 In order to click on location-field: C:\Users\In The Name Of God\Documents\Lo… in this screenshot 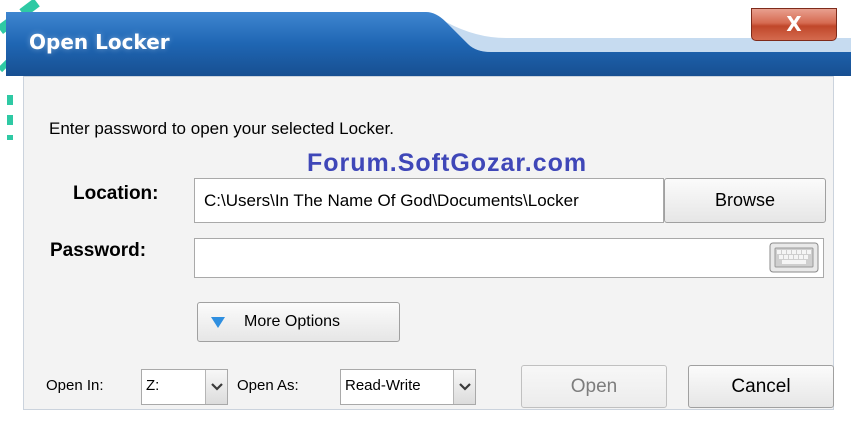, I will do `click(429, 200)`.